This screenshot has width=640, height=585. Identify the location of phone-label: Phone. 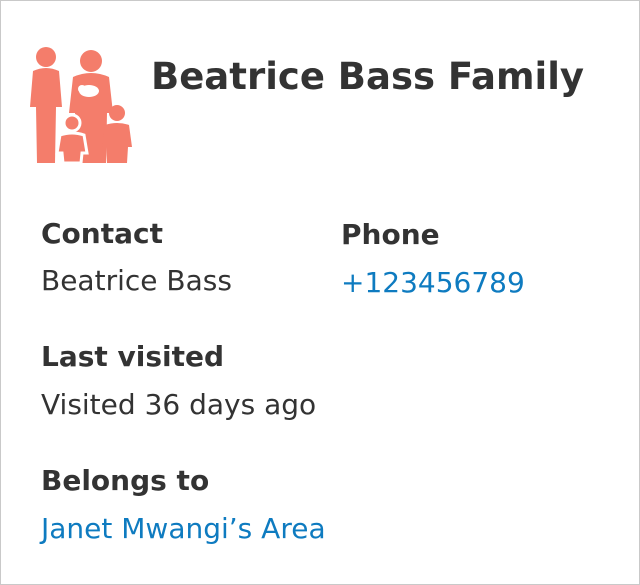
(390, 234).